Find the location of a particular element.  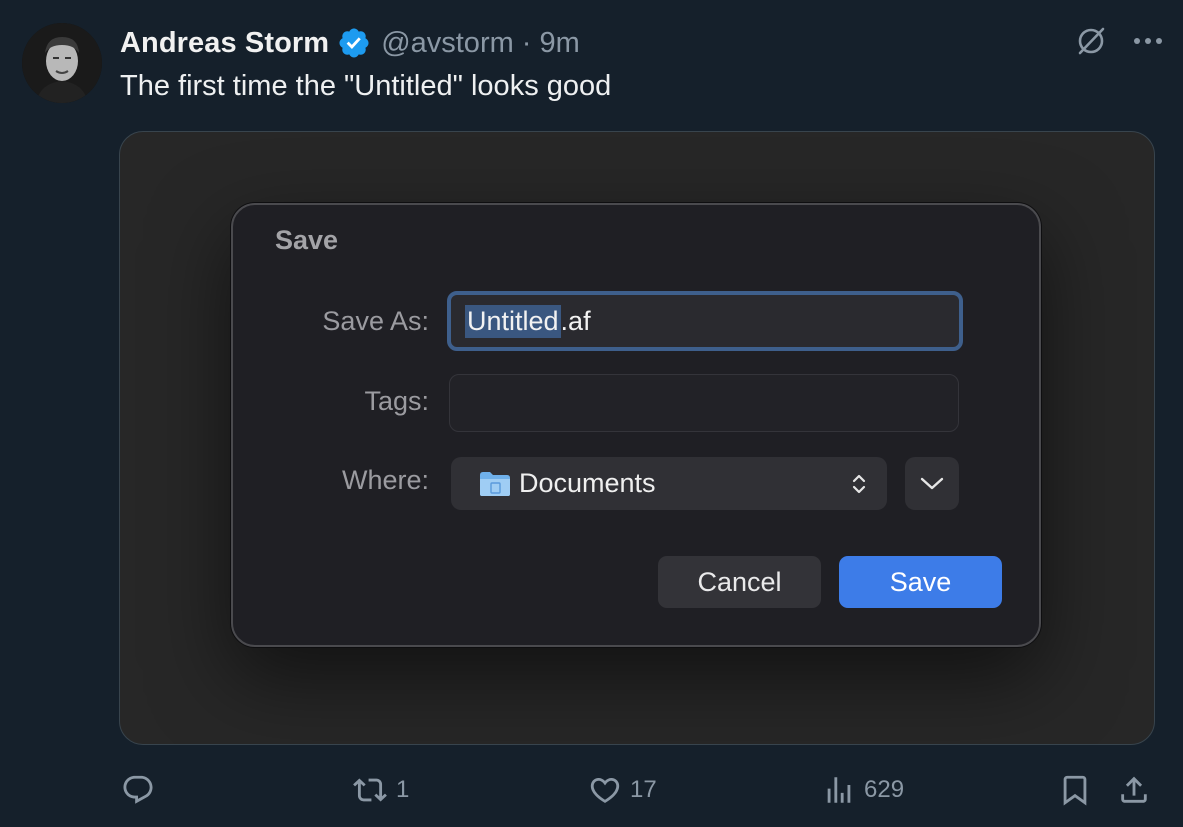

updown-chevron-icon is located at coordinates (859, 484).